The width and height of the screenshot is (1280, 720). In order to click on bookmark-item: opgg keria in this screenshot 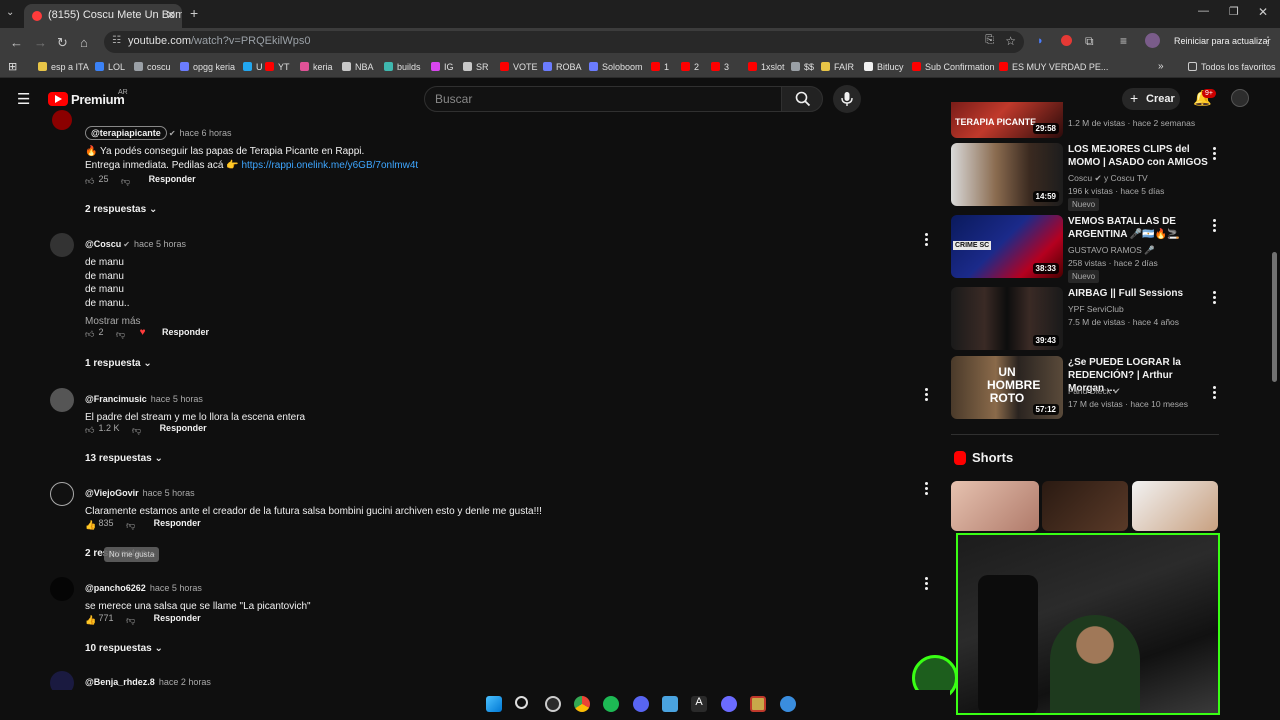, I will do `click(207, 67)`.